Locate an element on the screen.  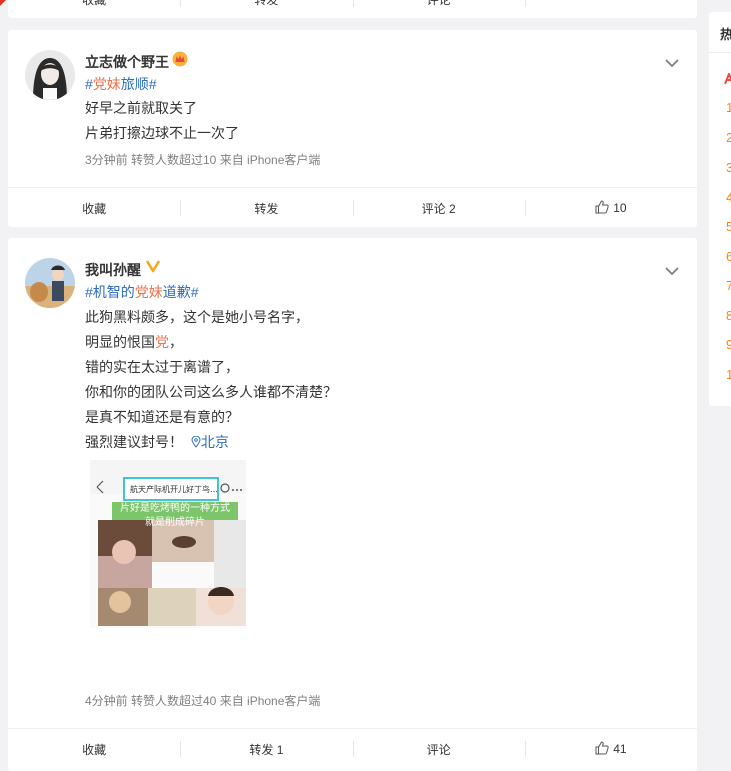
crown-badge-icon is located at coordinates (180, 61).